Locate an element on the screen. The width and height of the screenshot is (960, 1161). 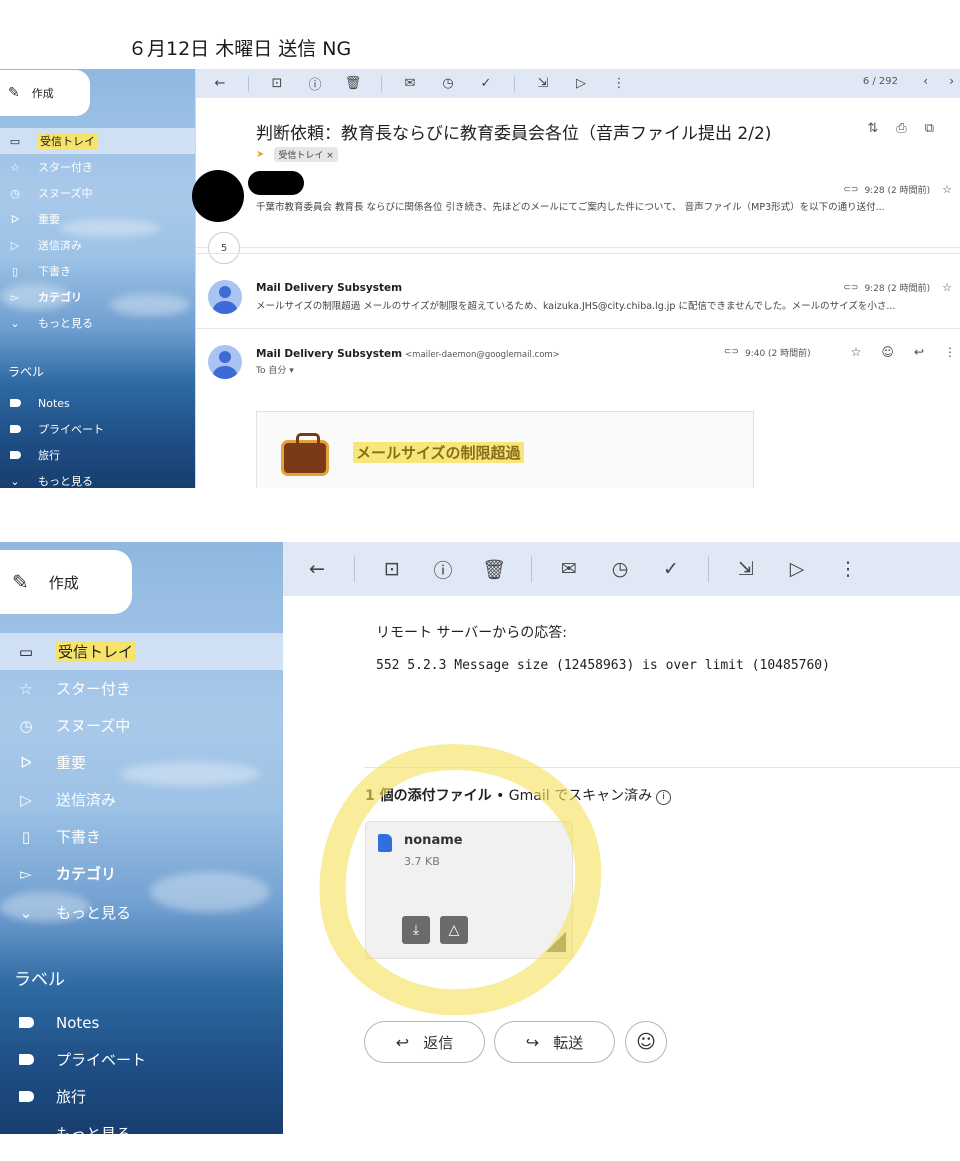
sender-address: <mailer-daemon@googlemail.com> is located at coordinates (482, 355).